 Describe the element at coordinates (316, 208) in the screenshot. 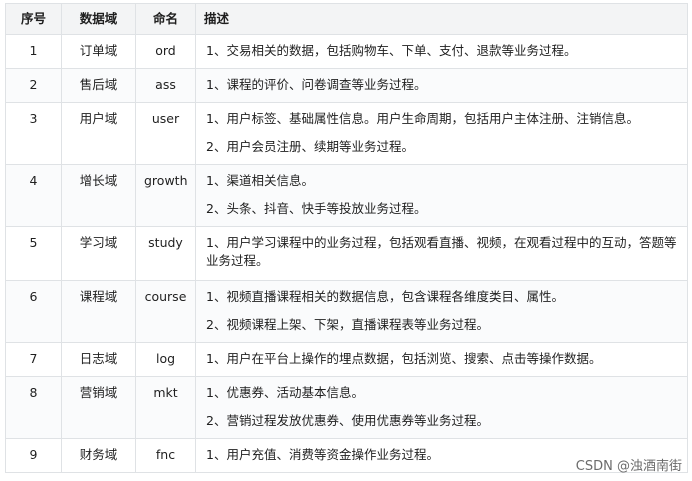

I see `description-line: 2、头条、抖音、快手等投放业务过程。` at that location.